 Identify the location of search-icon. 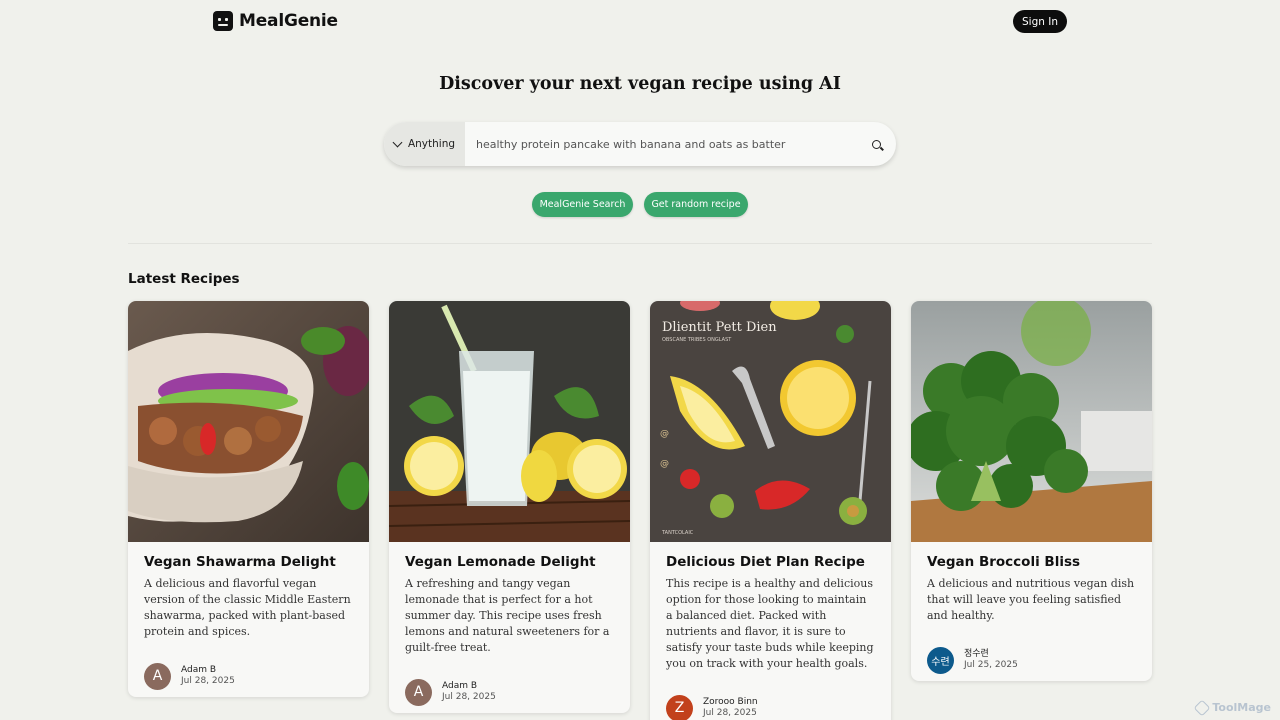
(876, 144).